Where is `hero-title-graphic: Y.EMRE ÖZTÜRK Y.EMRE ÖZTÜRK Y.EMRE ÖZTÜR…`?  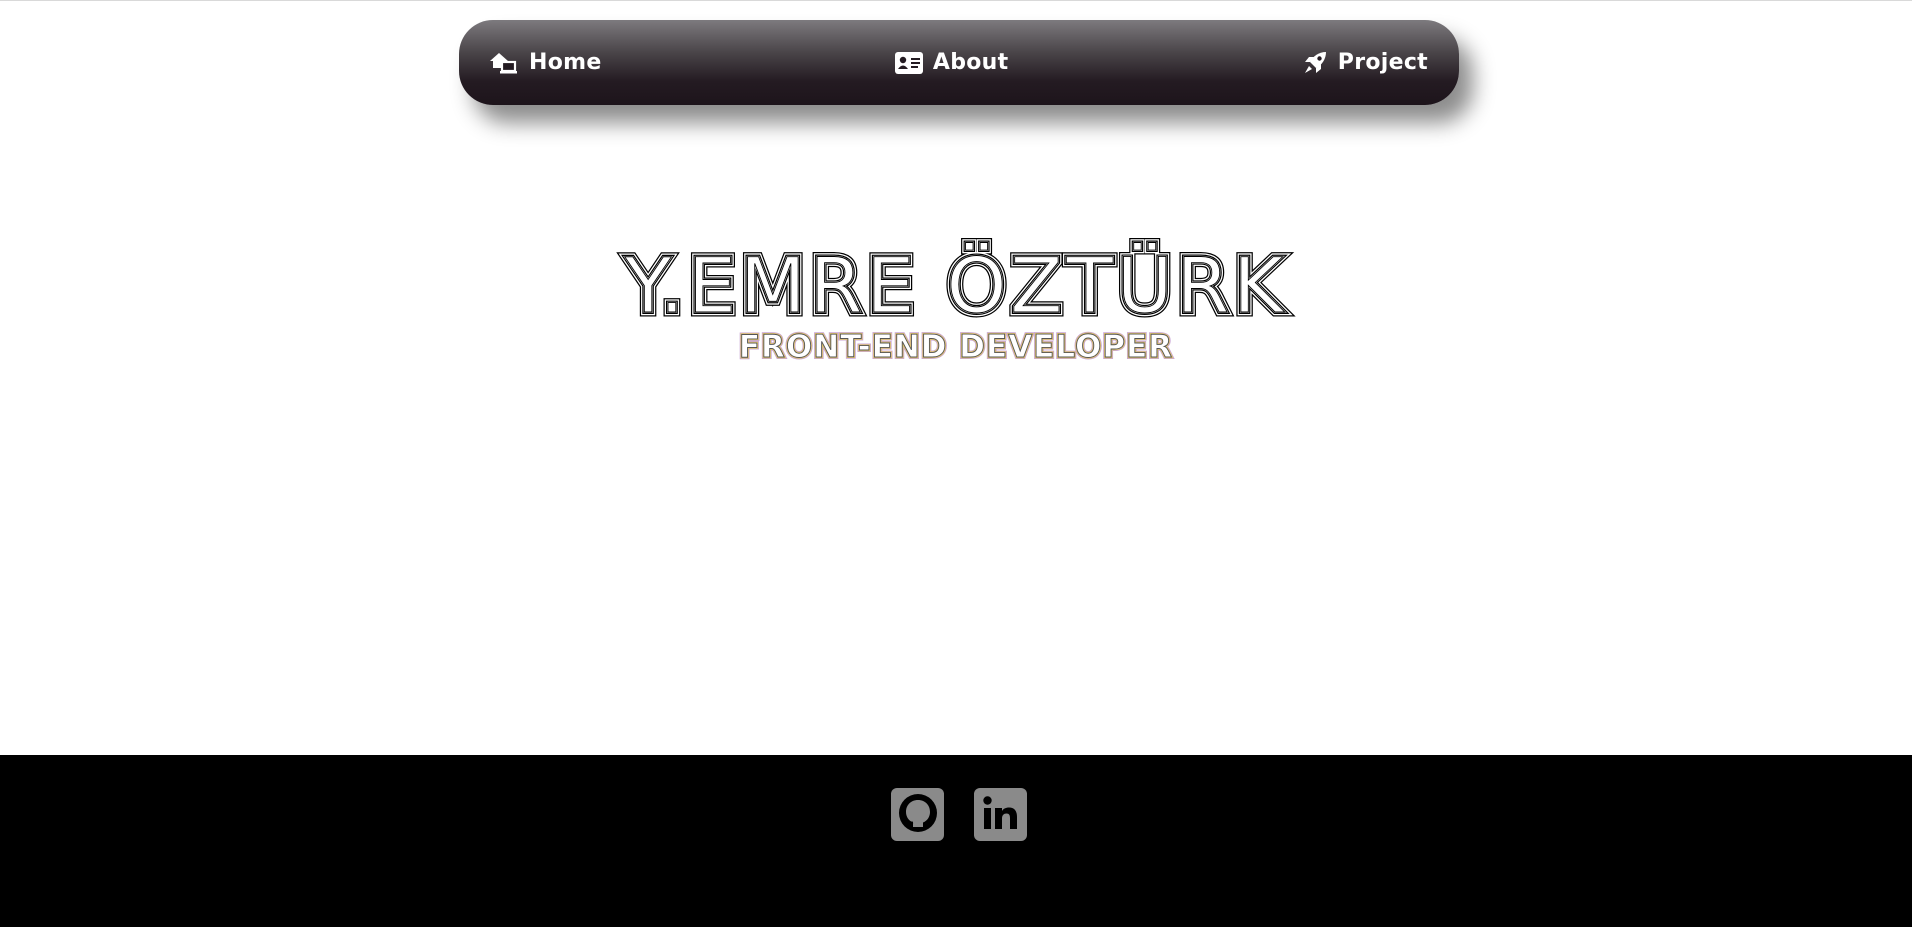 hero-title-graphic: Y.EMRE ÖZTÜRK Y.EMRE ÖZTÜRK Y.EMRE ÖZTÜR… is located at coordinates (953, 302).